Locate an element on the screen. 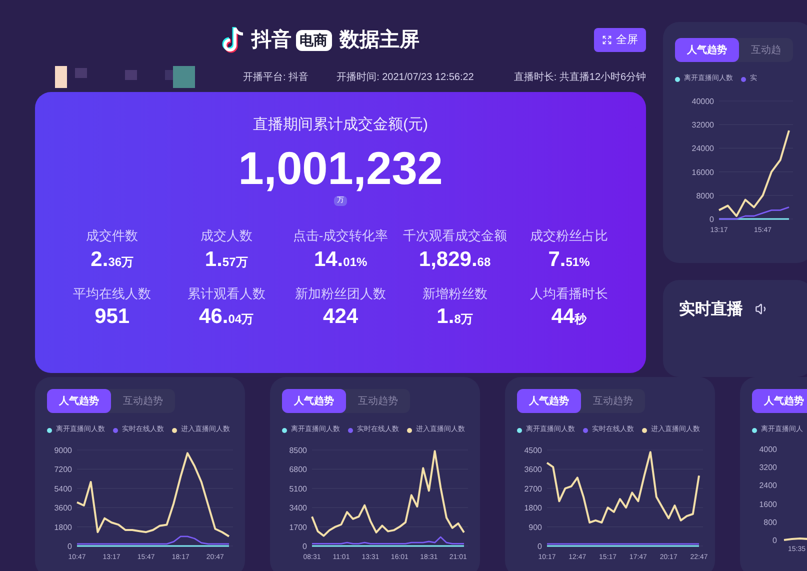 The height and width of the screenshot is (571, 807). metric-label: 新加粉丝团人数 is located at coordinates (340, 293).